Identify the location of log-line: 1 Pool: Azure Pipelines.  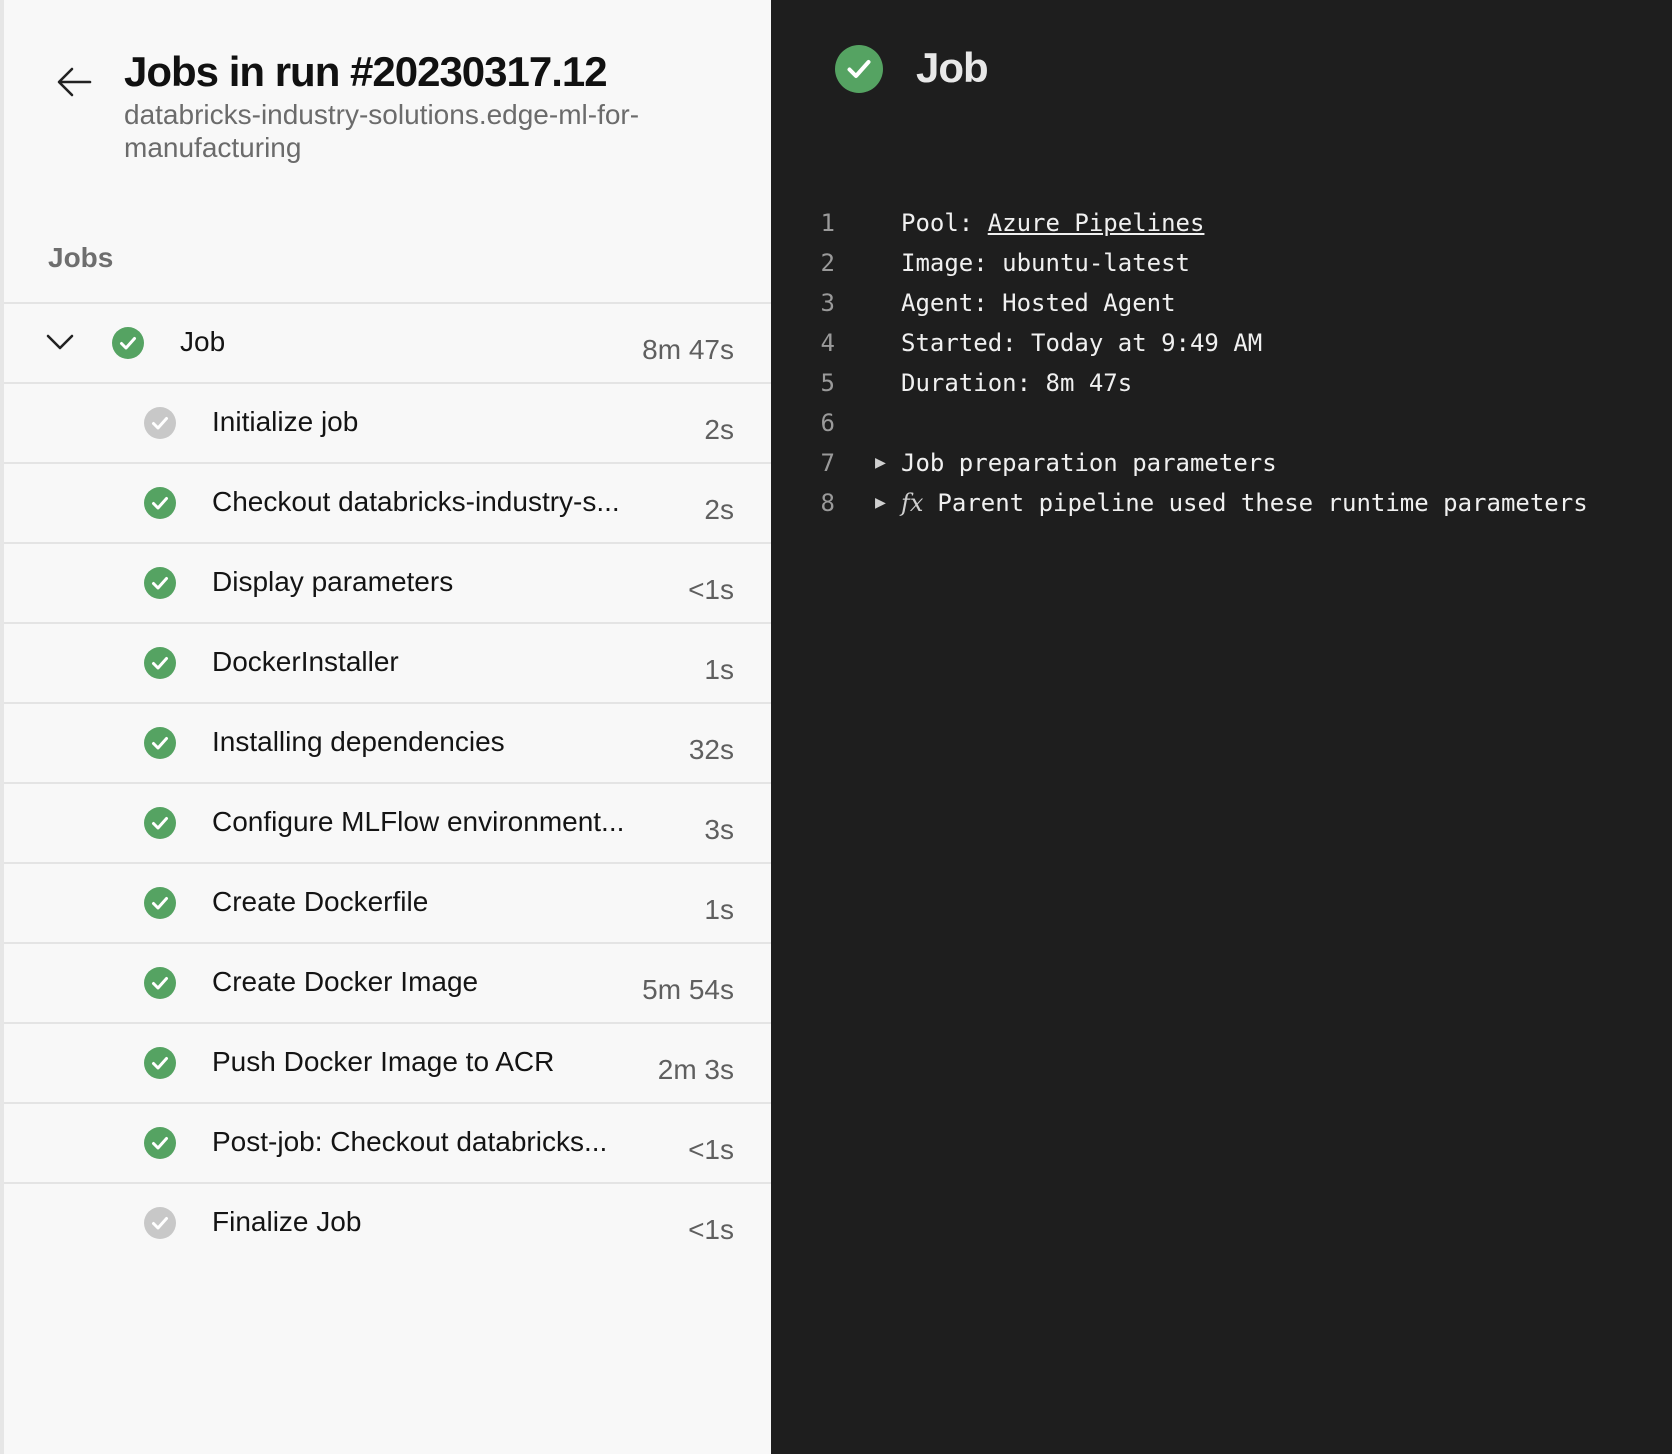
(1221, 223).